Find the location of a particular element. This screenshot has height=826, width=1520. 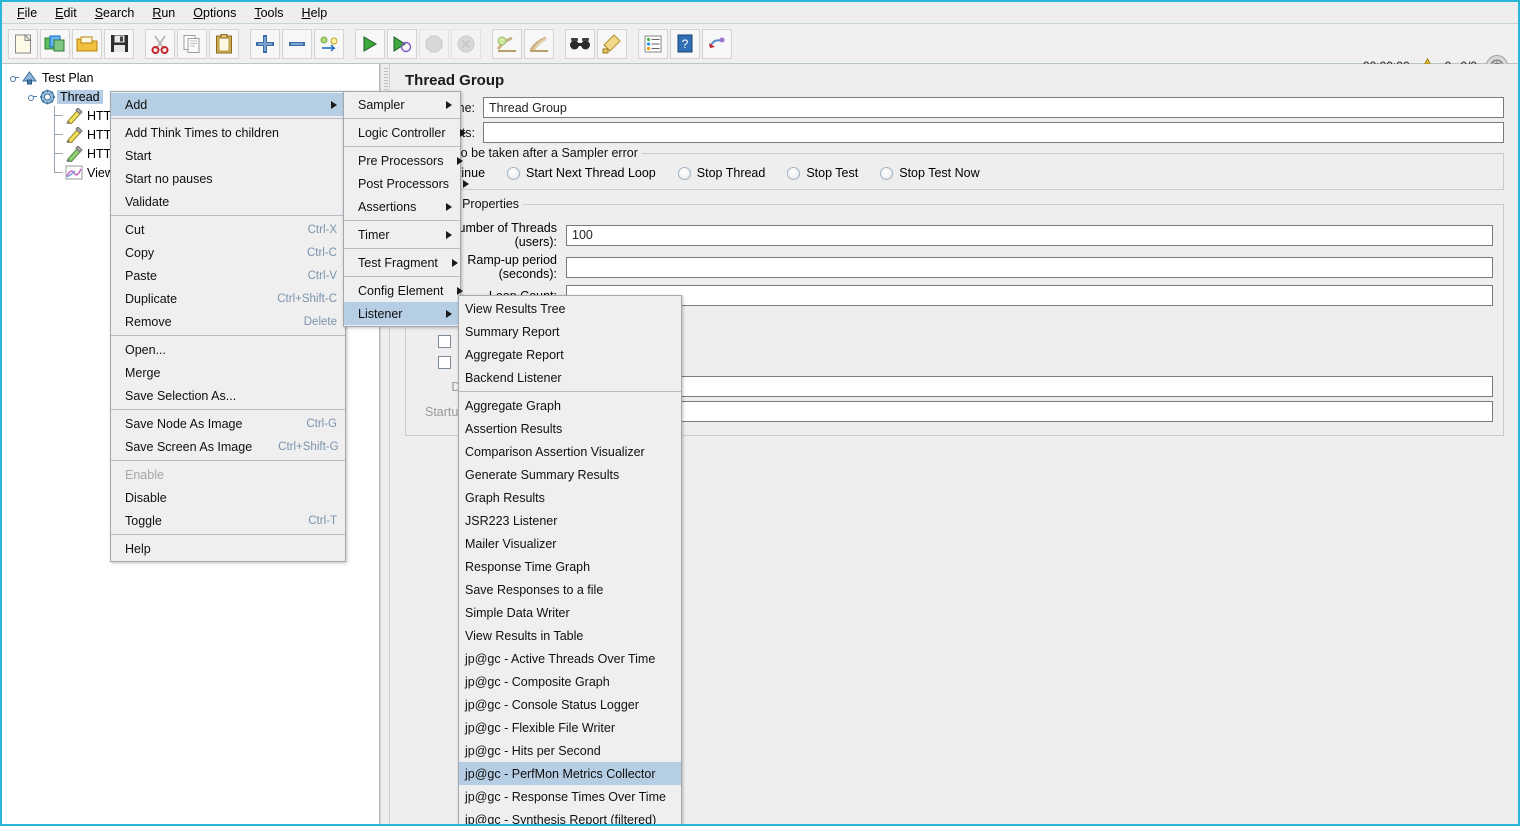

context-menu-item-toggle: Toggle Ctrl-T is located at coordinates (228, 520).